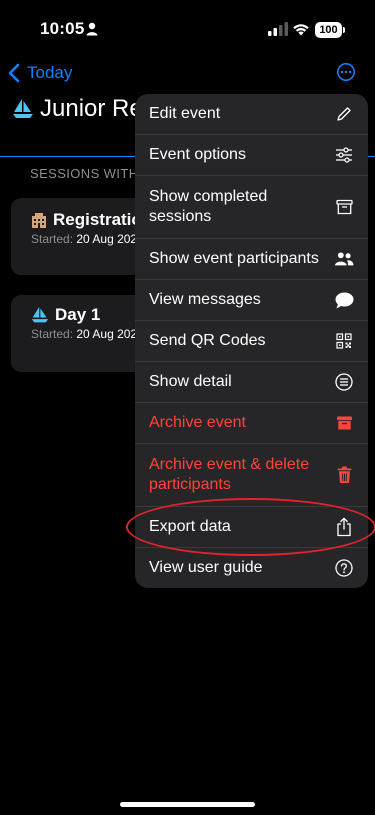 The height and width of the screenshot is (815, 375). What do you see at coordinates (344, 341) in the screenshot?
I see `qr-code-icon` at bounding box center [344, 341].